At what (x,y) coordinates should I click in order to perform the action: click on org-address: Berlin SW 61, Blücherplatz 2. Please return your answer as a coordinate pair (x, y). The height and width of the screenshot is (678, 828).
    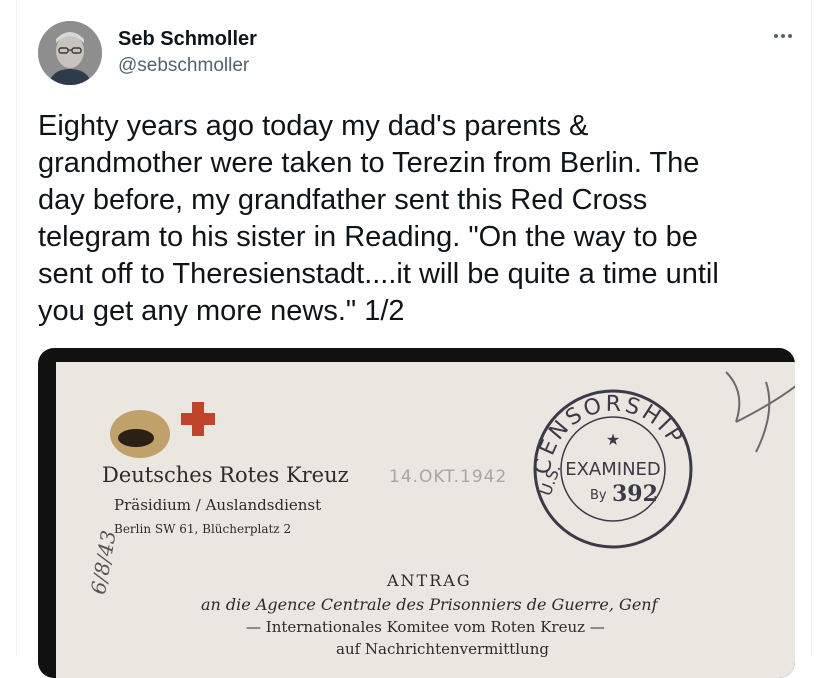
    Looking at the image, I should click on (203, 529).